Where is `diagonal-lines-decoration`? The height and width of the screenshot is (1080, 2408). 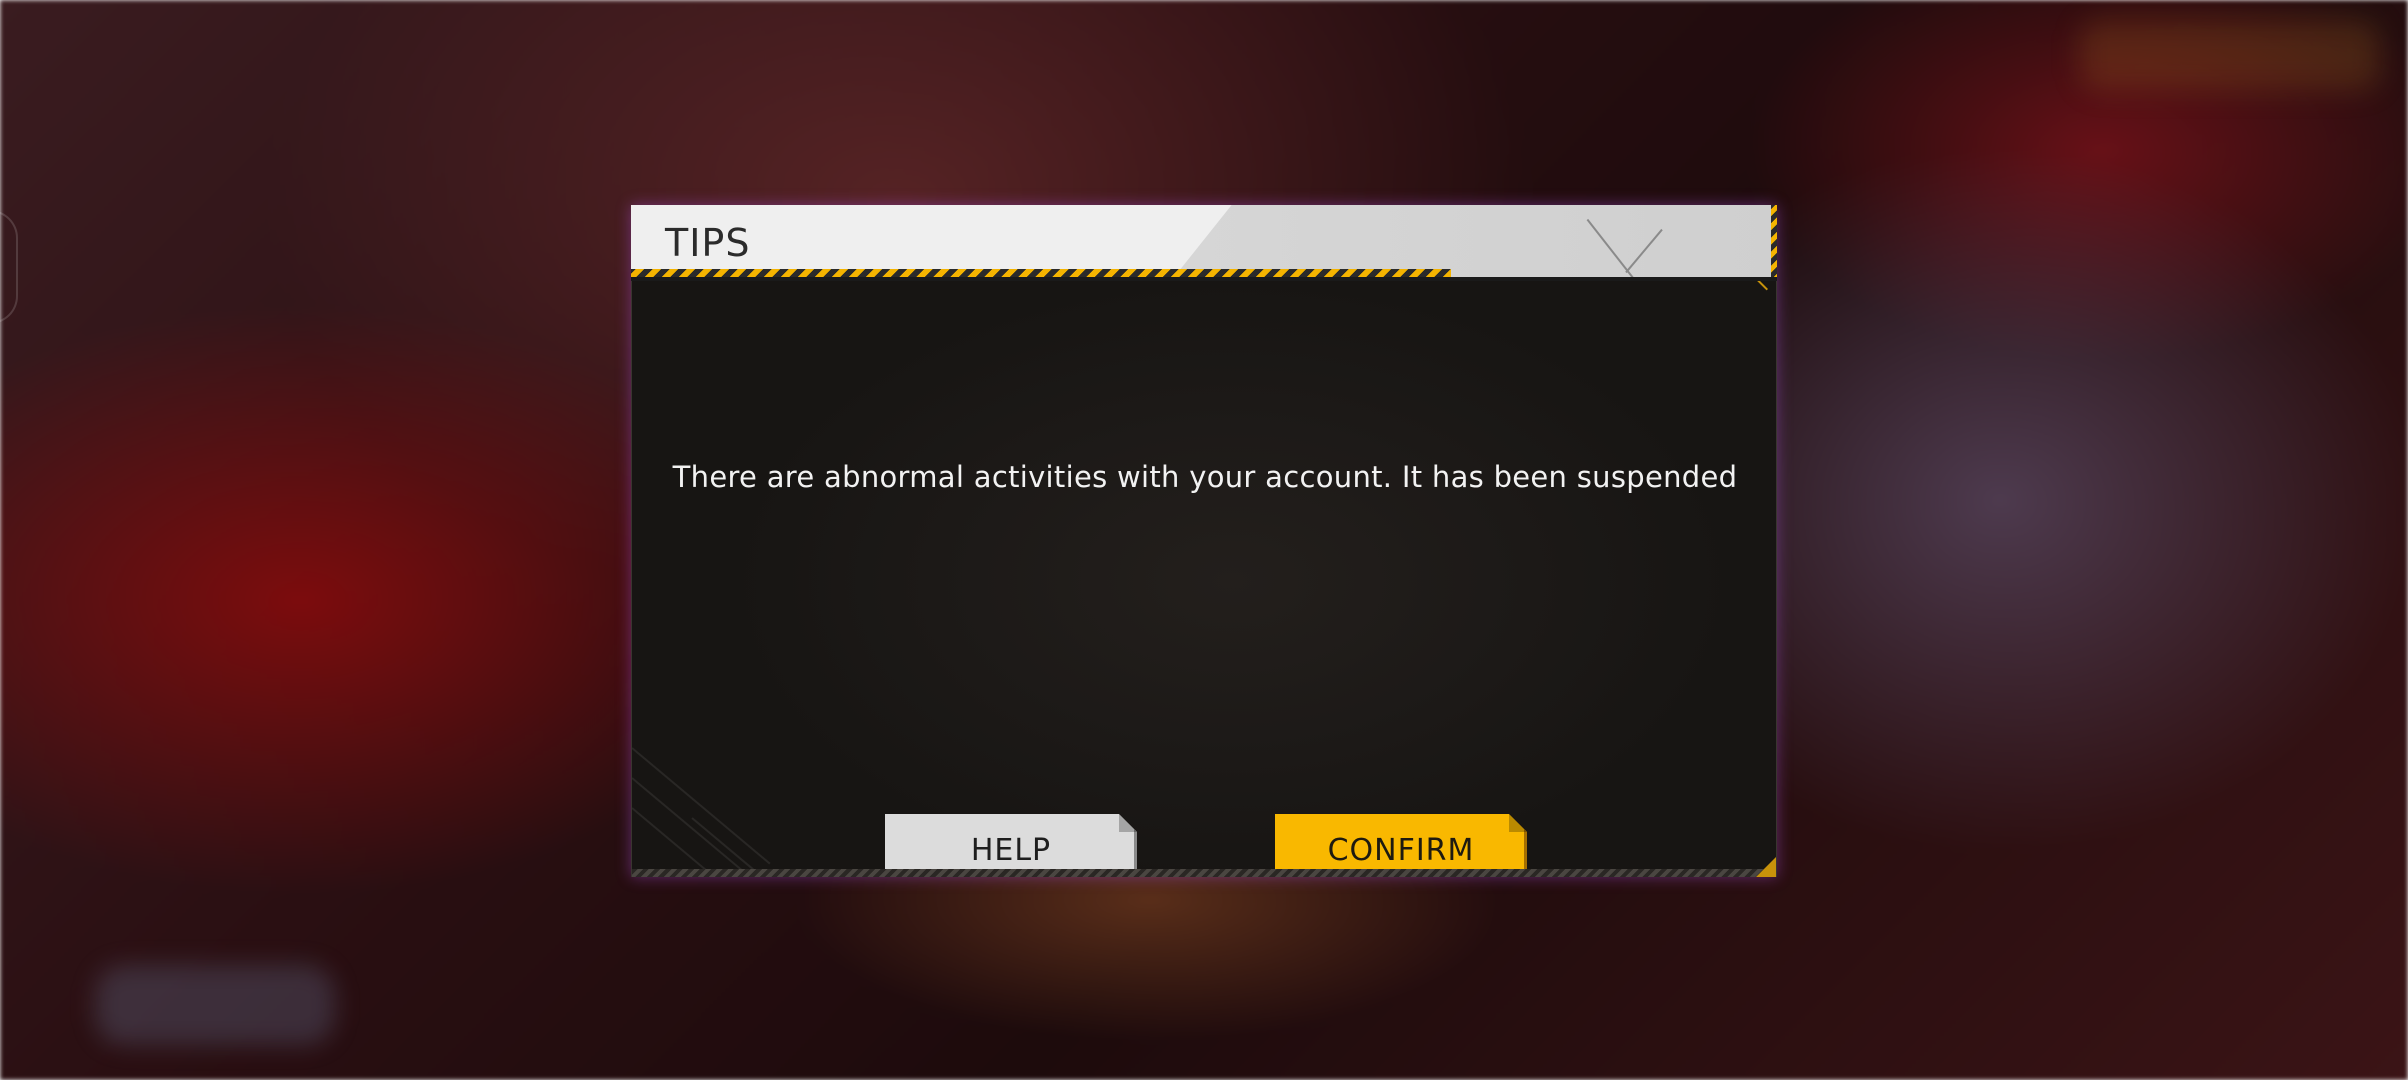 diagonal-lines-decoration is located at coordinates (712, 807).